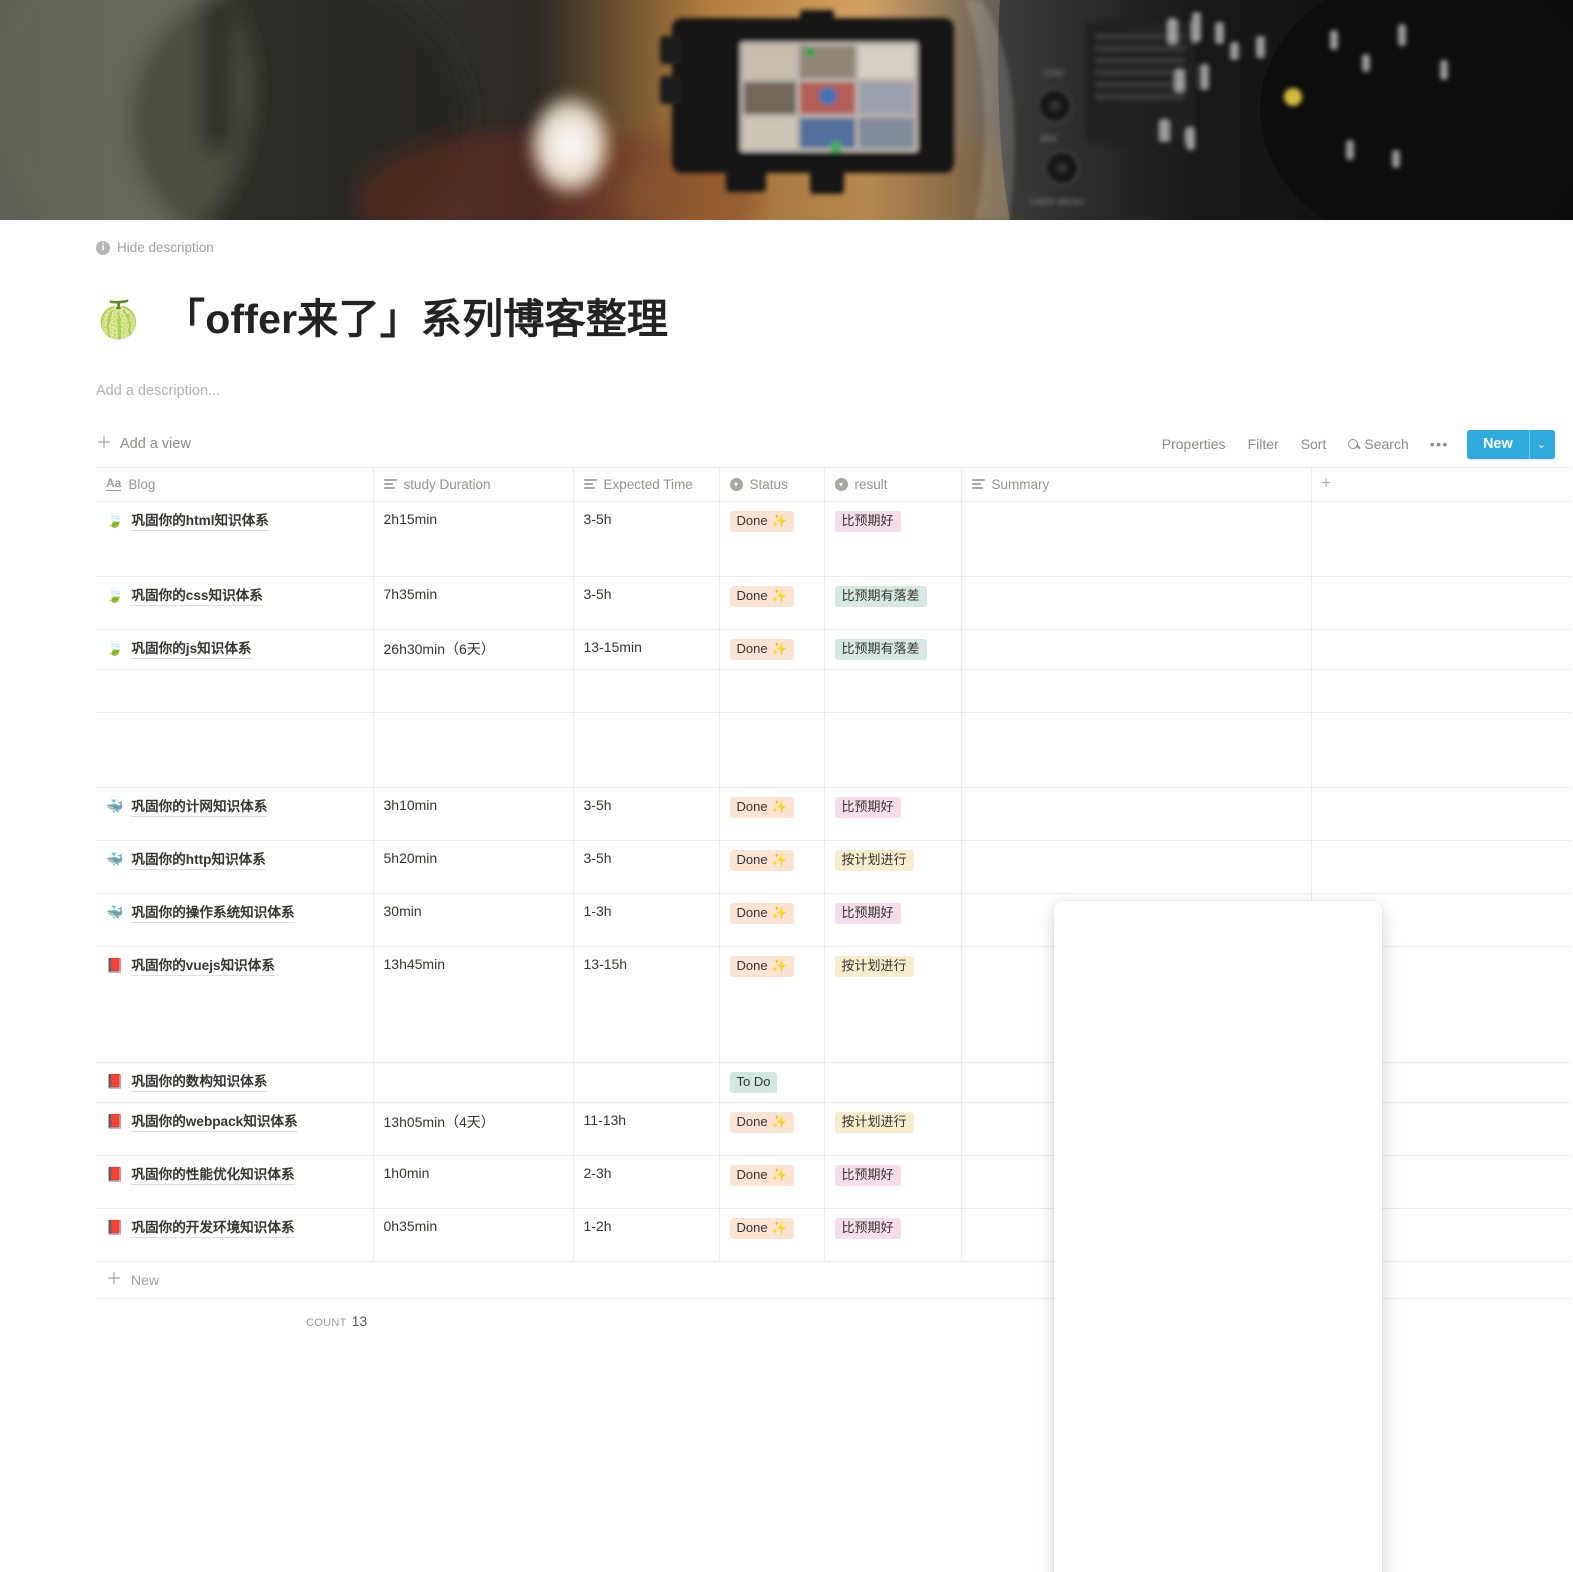 The height and width of the screenshot is (1572, 1573). What do you see at coordinates (198, 860) in the screenshot?
I see `row-title-link: 巩固你的http知识体系` at bounding box center [198, 860].